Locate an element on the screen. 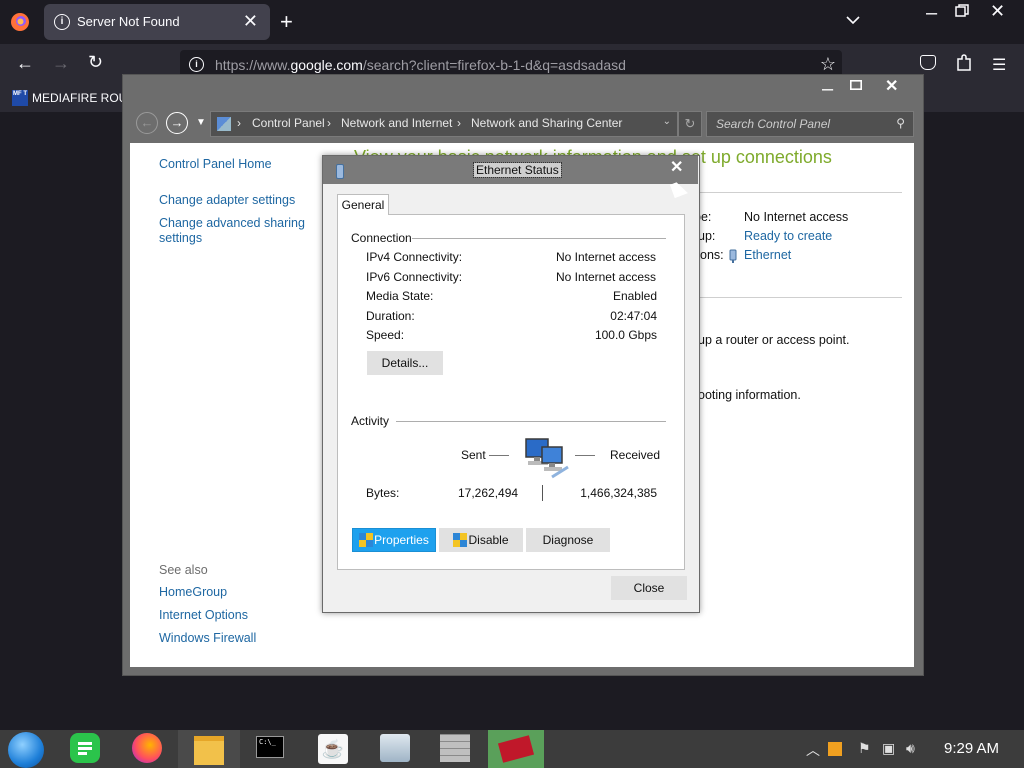 This screenshot has height=768, width=1024. media-state-value: Enabled is located at coordinates (634, 296).